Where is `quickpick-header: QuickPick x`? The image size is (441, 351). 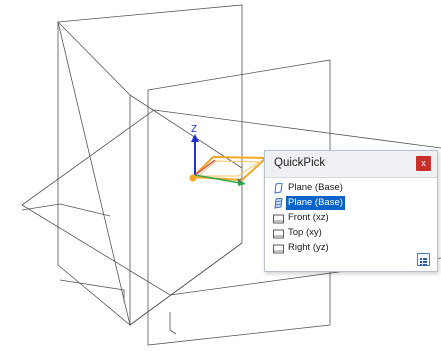 quickpick-header: QuickPick x is located at coordinates (351, 164).